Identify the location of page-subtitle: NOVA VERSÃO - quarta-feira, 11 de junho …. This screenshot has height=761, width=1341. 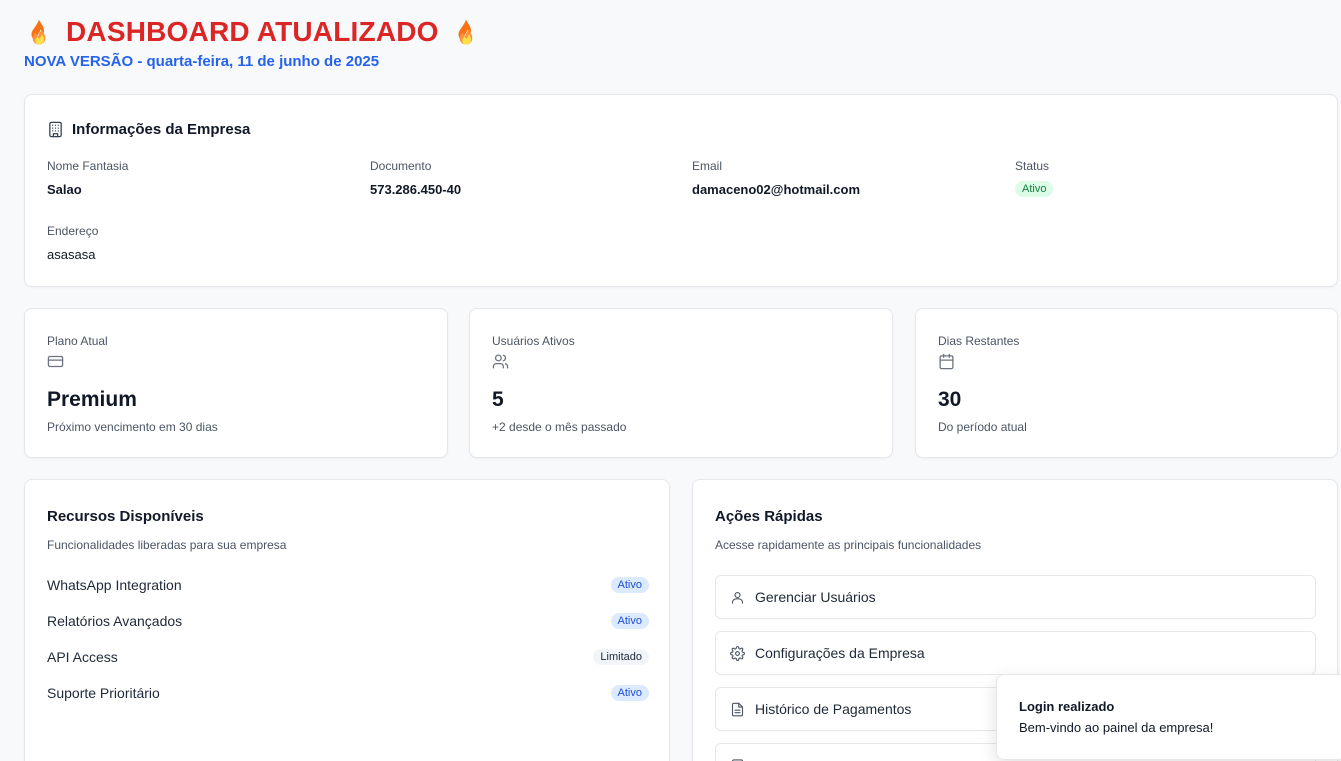
(202, 61).